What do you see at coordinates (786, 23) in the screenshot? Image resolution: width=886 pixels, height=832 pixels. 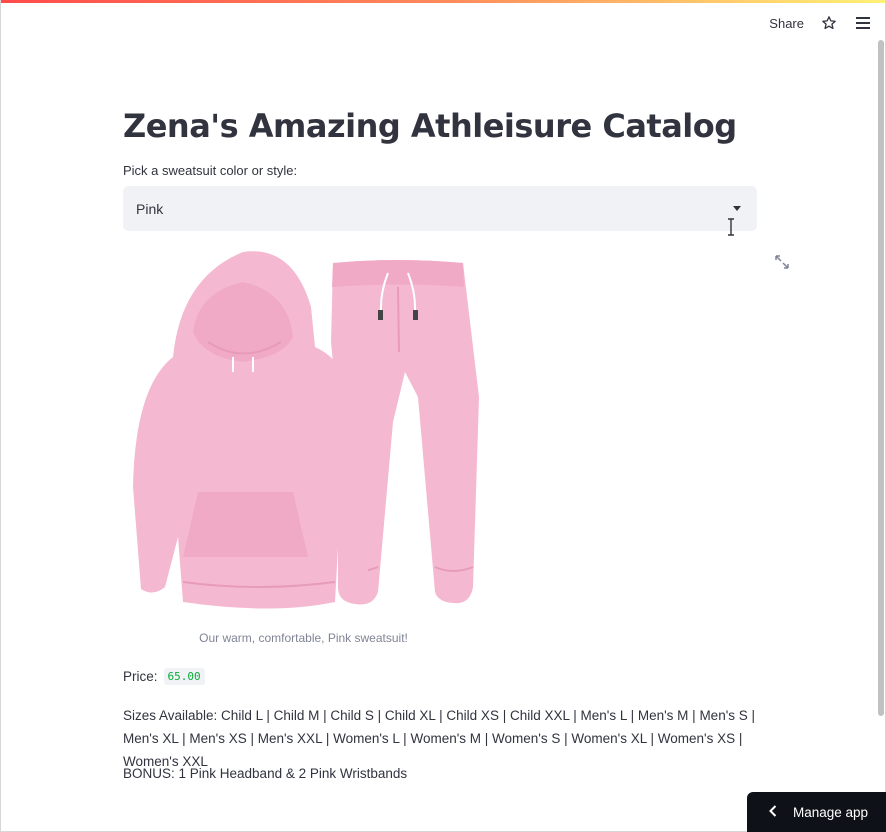 I see `share-button: Share` at bounding box center [786, 23].